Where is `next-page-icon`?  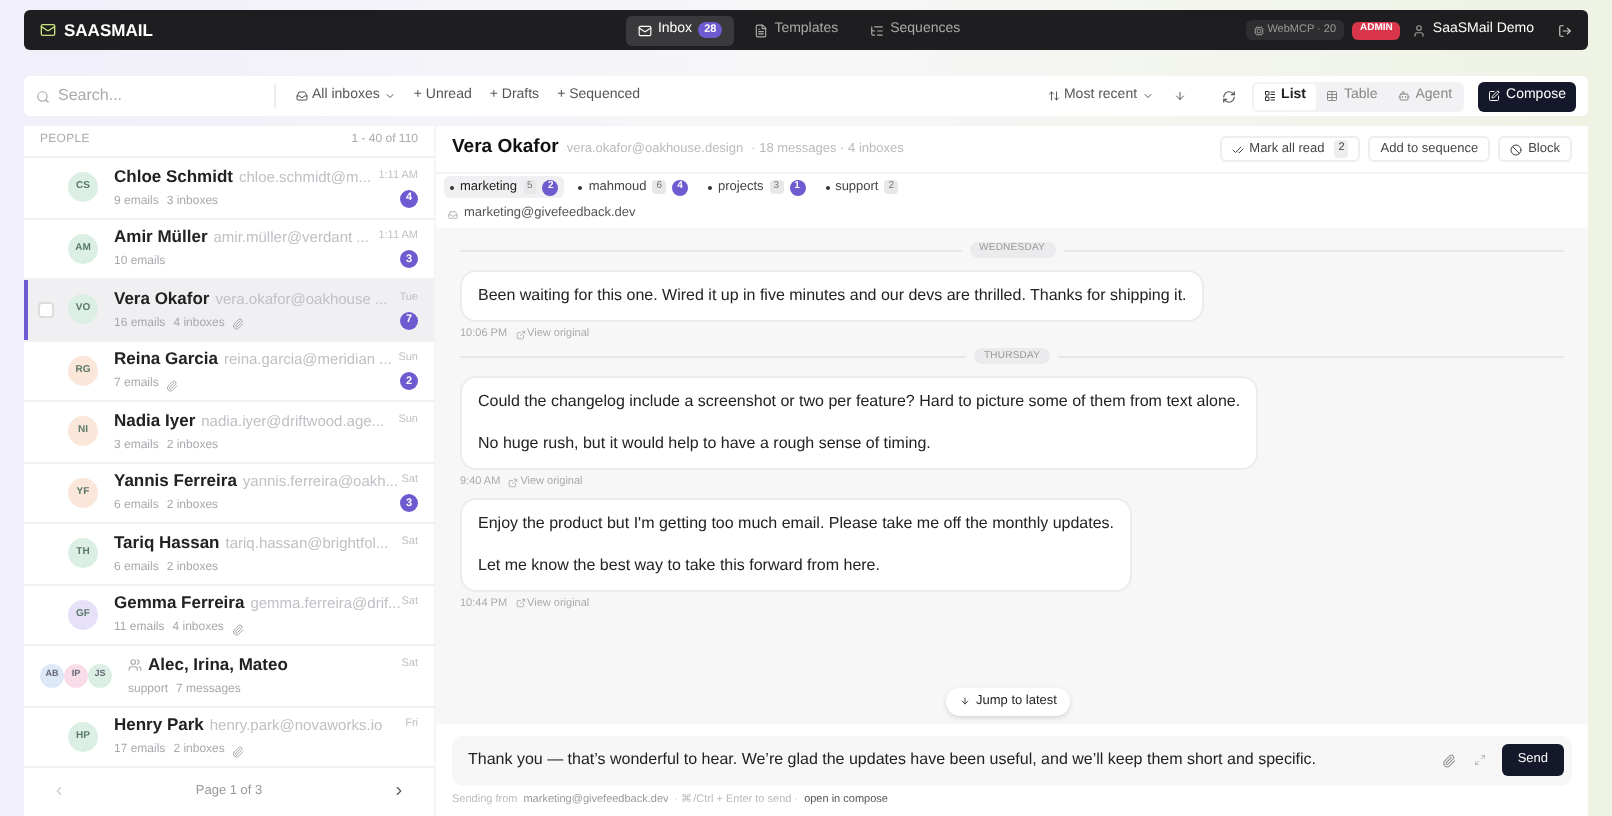 next-page-icon is located at coordinates (399, 791).